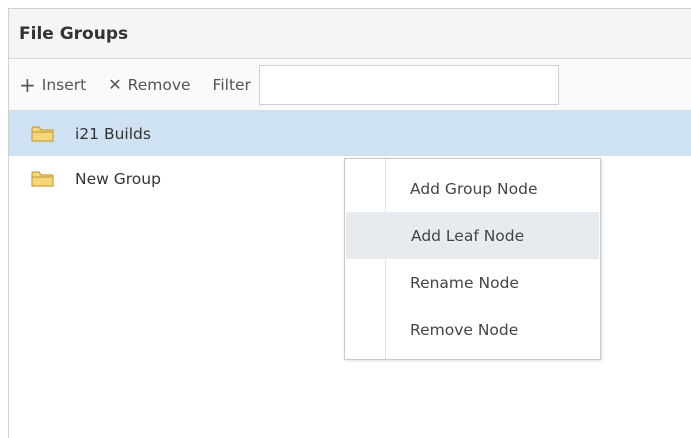 The width and height of the screenshot is (691, 438). What do you see at coordinates (115, 84) in the screenshot?
I see `close-icon: ✕` at bounding box center [115, 84].